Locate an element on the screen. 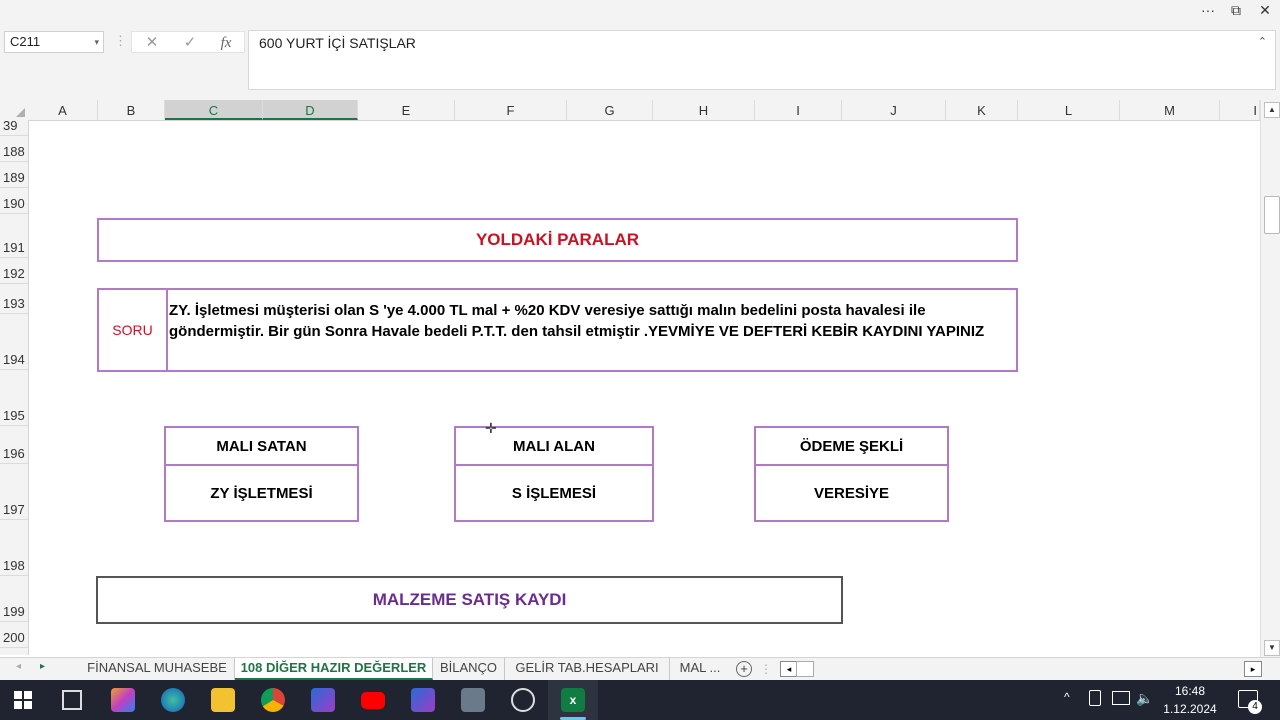  column-g: G is located at coordinates (610, 110).